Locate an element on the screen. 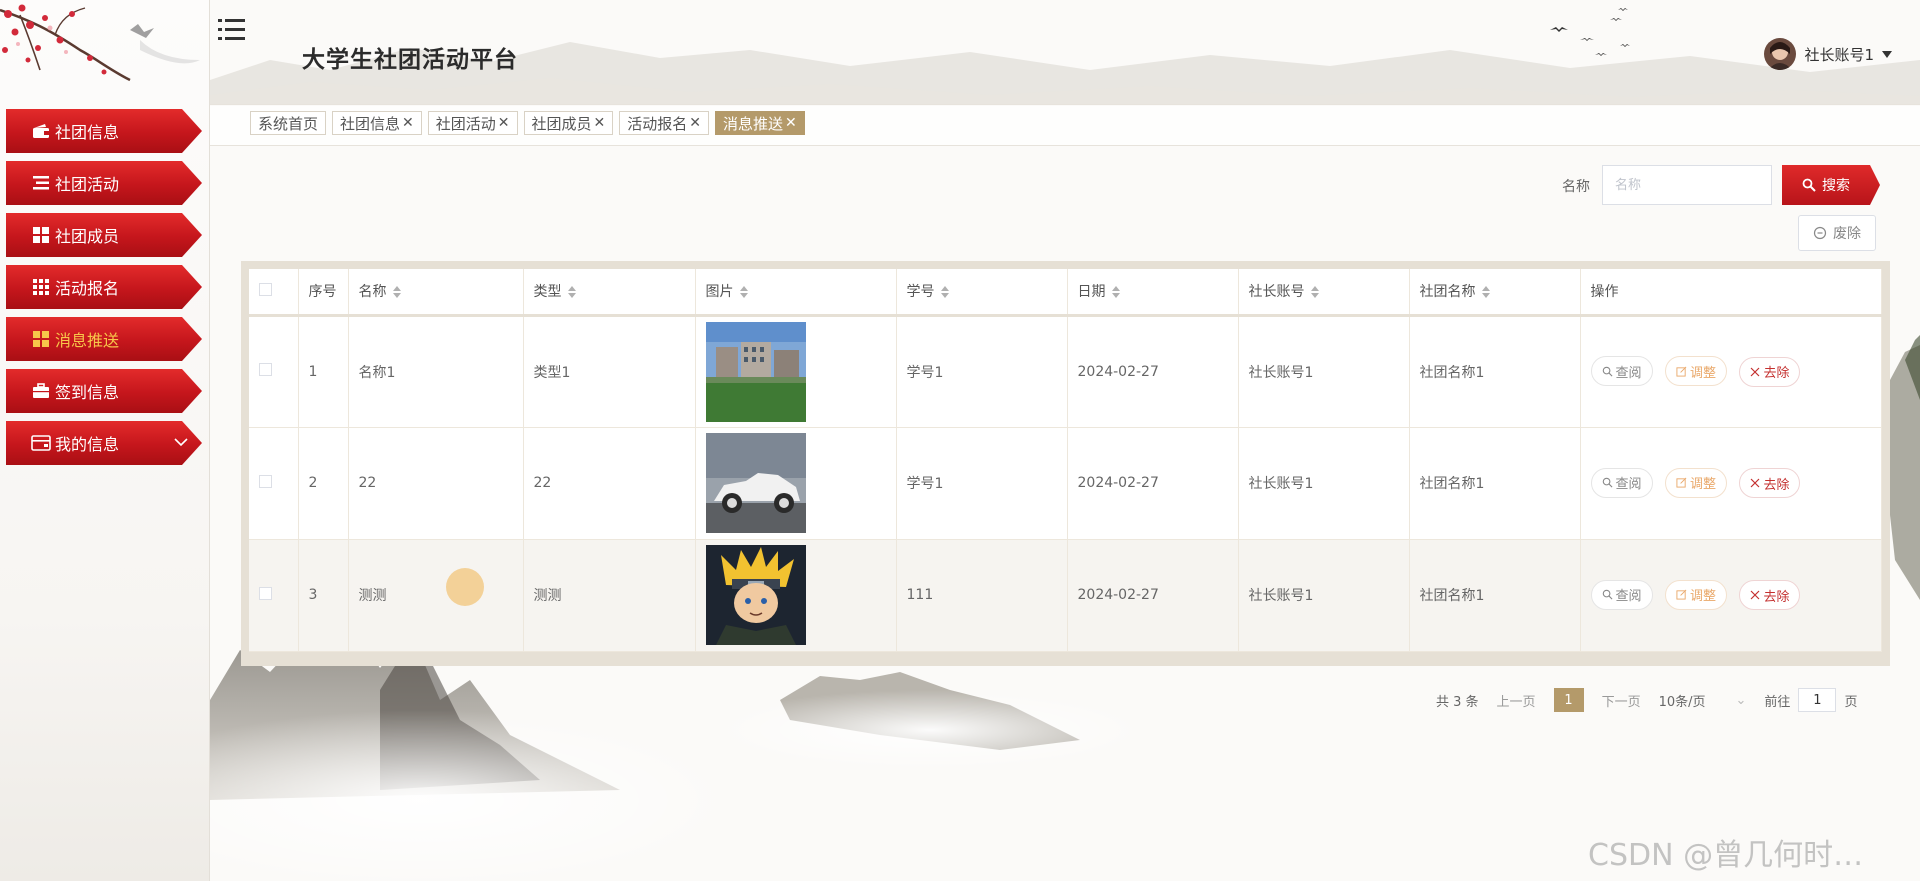 Image resolution: width=1920 pixels, height=881 pixels. tab-message-push: 消息推送 ✕ is located at coordinates (760, 123).